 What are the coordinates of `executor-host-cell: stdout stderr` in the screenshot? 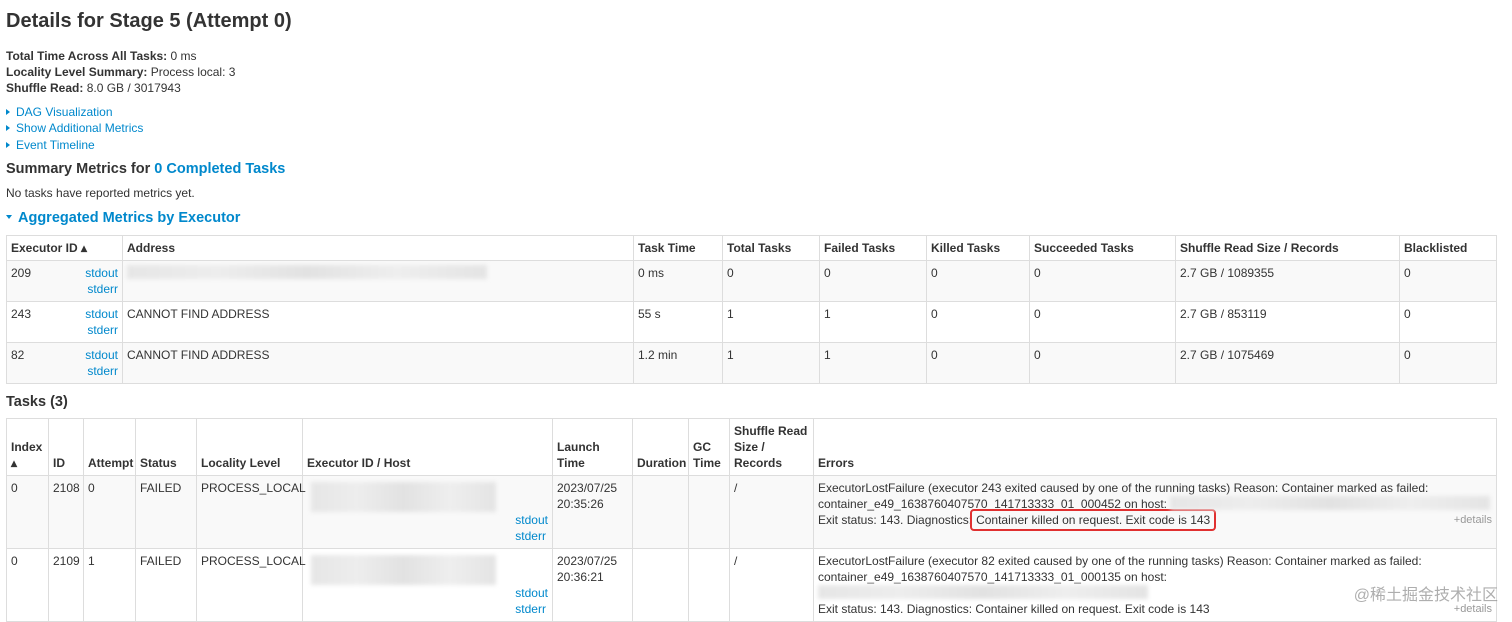 It's located at (427, 512).